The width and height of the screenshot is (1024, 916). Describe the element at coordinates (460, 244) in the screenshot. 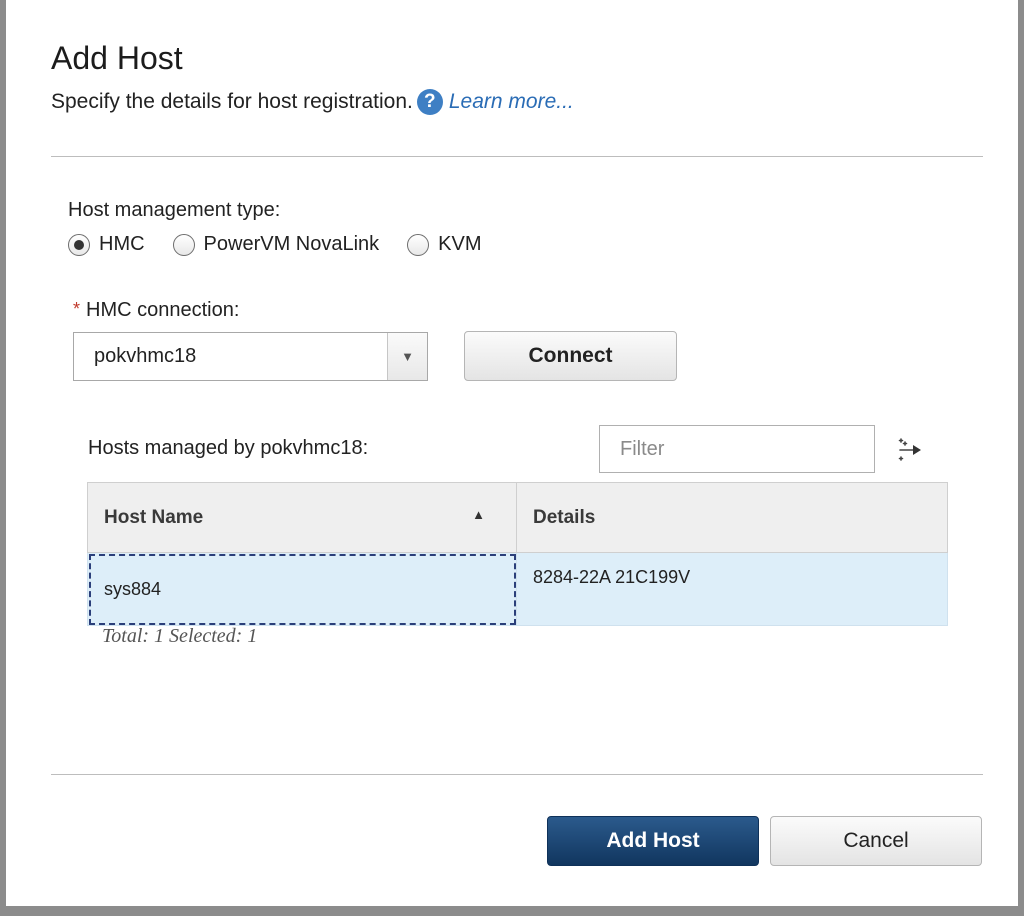

I see `radio-label-kvm: KVM` at that location.